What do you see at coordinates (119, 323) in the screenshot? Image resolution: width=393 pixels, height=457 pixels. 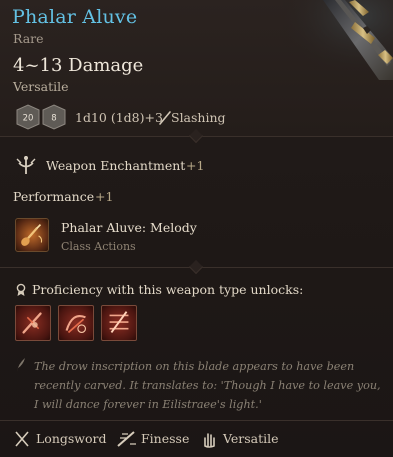 I see `slash-action-icon` at bounding box center [119, 323].